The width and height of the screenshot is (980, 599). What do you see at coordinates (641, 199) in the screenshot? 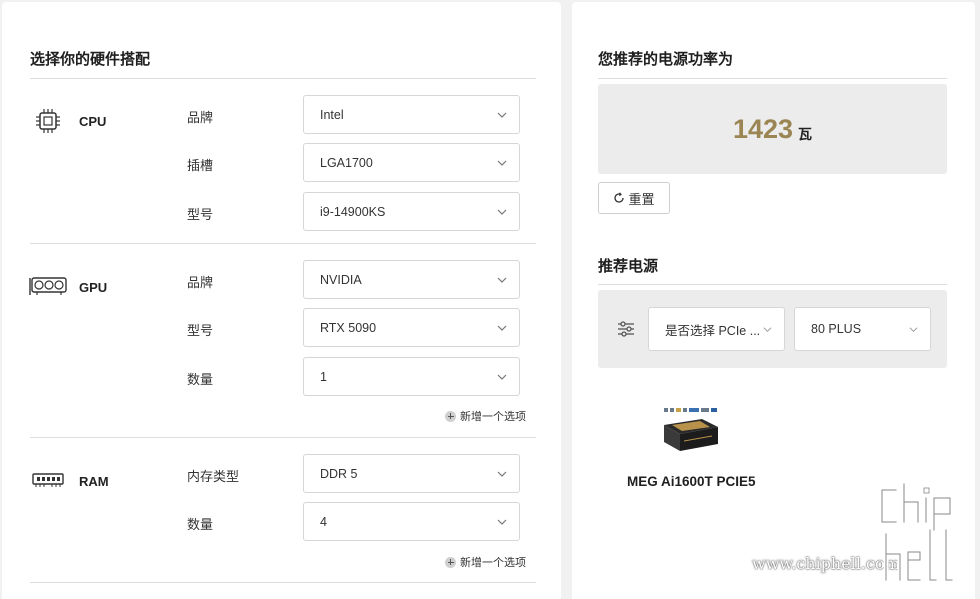
I see `reset-label: 重置` at bounding box center [641, 199].